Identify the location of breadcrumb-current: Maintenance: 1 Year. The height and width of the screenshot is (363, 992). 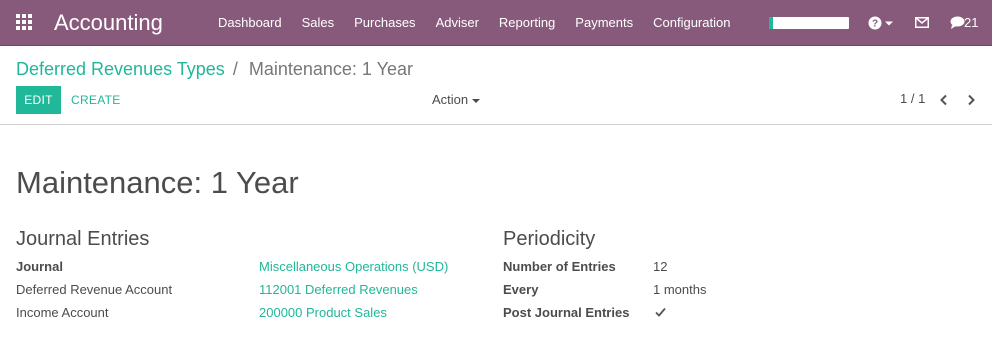
(330, 69).